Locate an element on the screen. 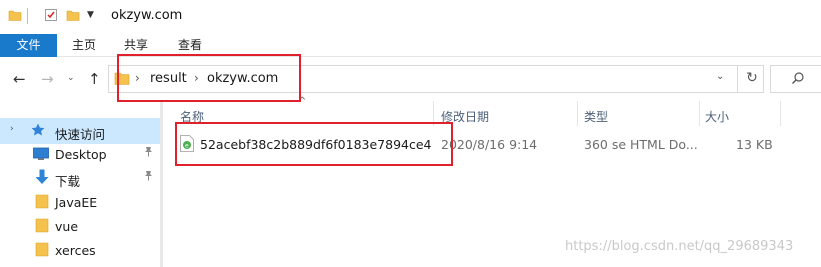 The width and height of the screenshot is (821, 267). new-folder-icon is located at coordinates (73, 16).